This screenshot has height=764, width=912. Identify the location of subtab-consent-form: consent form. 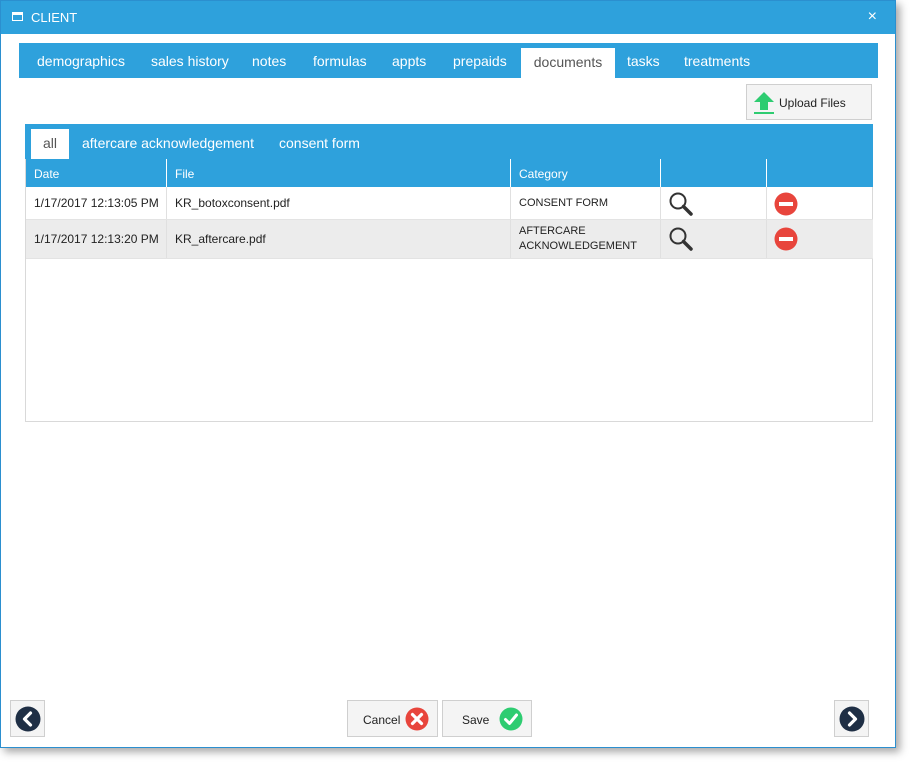
(319, 141).